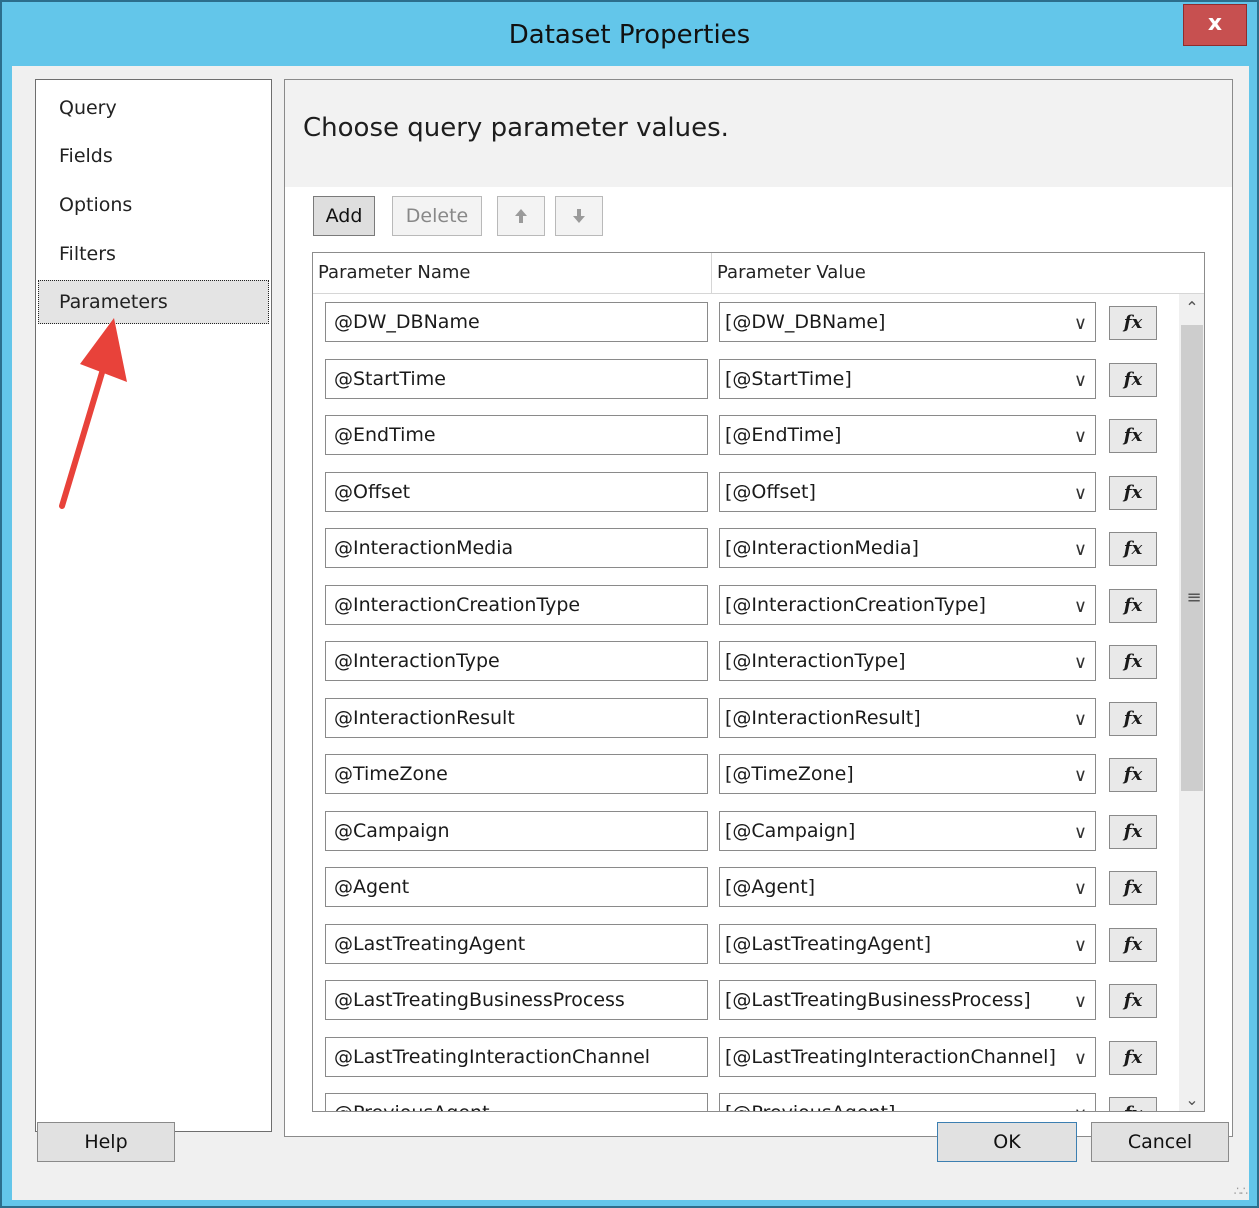  Describe the element at coordinates (770, 491) in the screenshot. I see `parameter-value-text: [@Offset]` at that location.